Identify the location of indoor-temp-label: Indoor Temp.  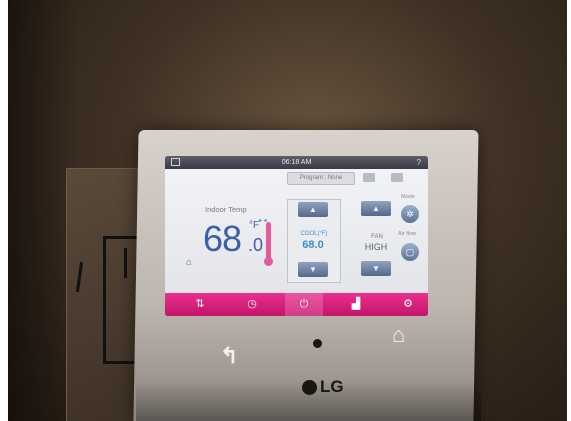
(226, 209).